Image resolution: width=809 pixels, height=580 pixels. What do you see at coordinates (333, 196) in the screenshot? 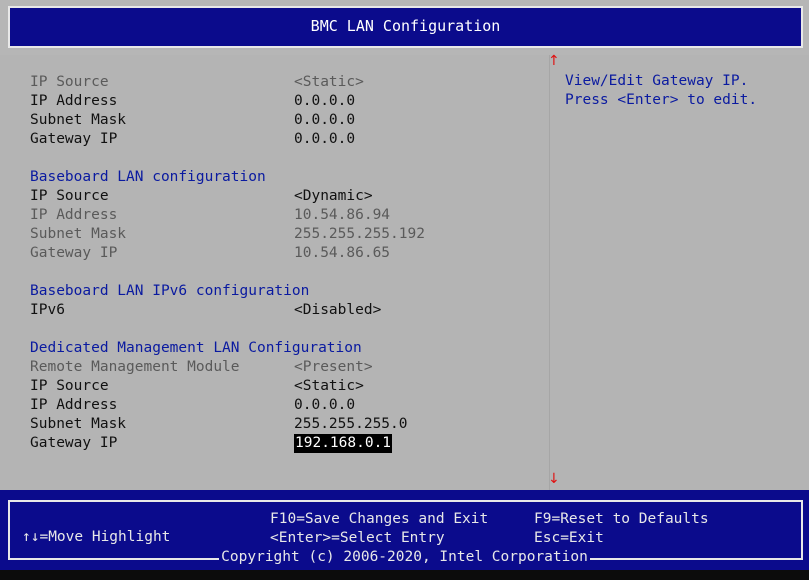
I see `setting-value: <Dynamic>` at bounding box center [333, 196].